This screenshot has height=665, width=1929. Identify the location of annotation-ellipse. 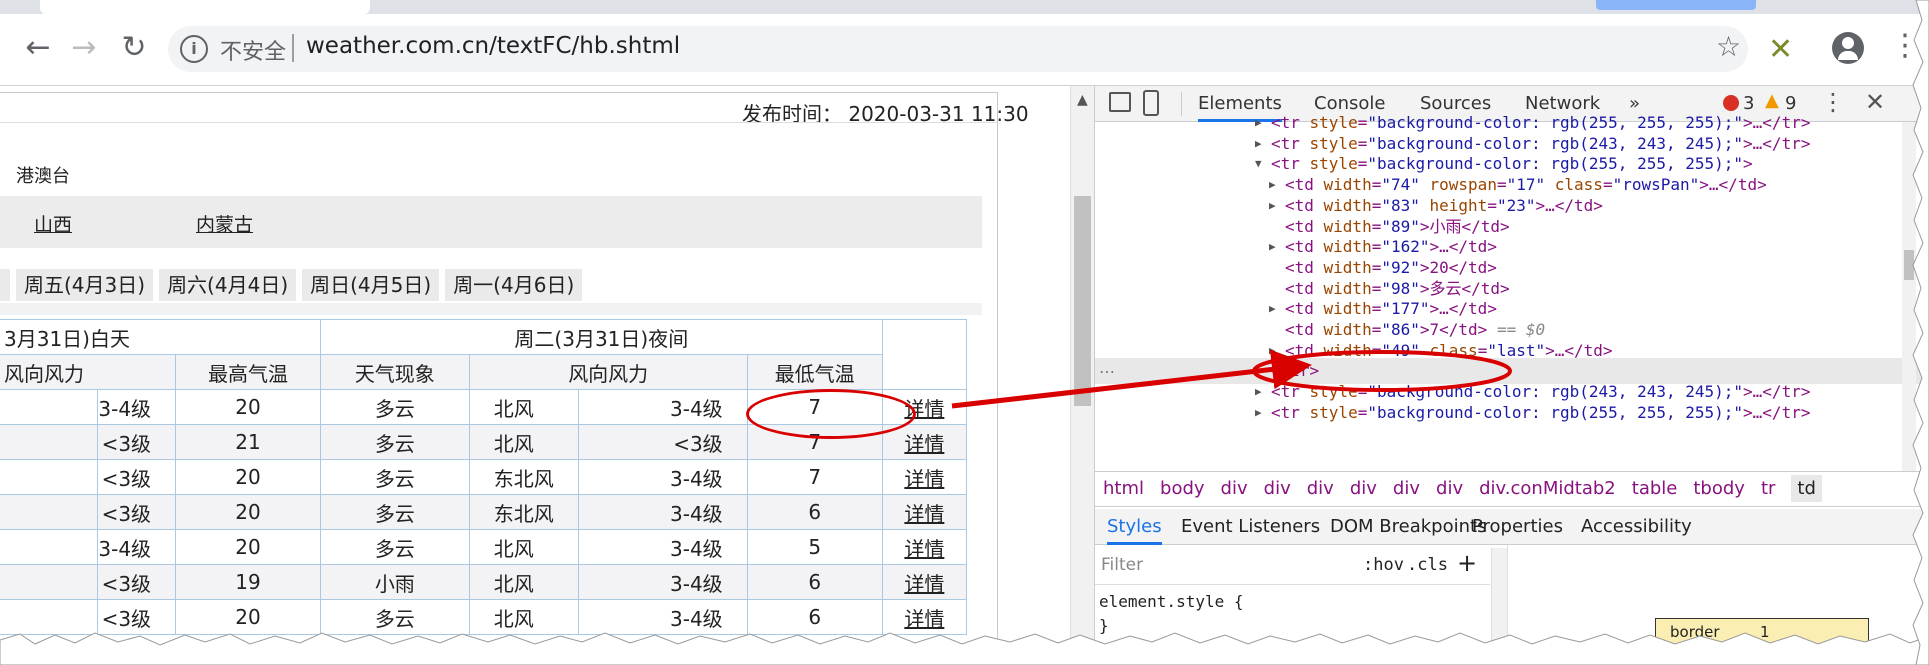
(1382, 371).